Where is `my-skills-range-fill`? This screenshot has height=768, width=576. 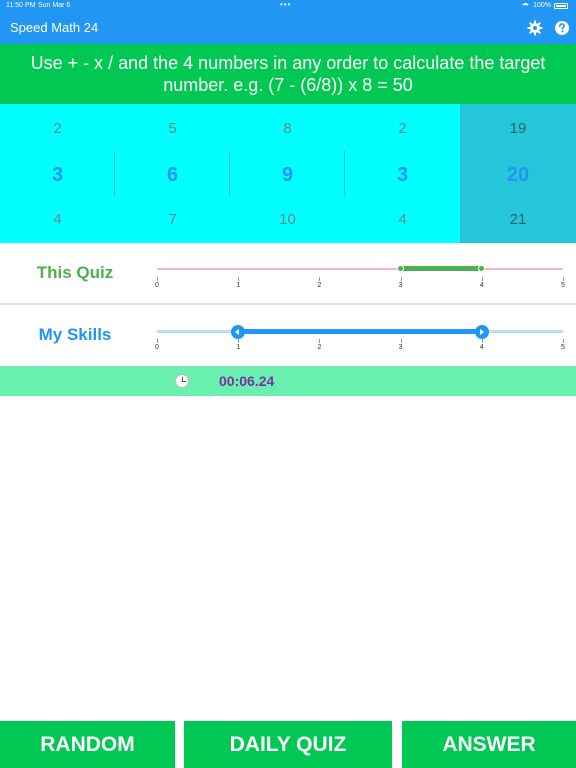 my-skills-range-fill is located at coordinates (360, 331).